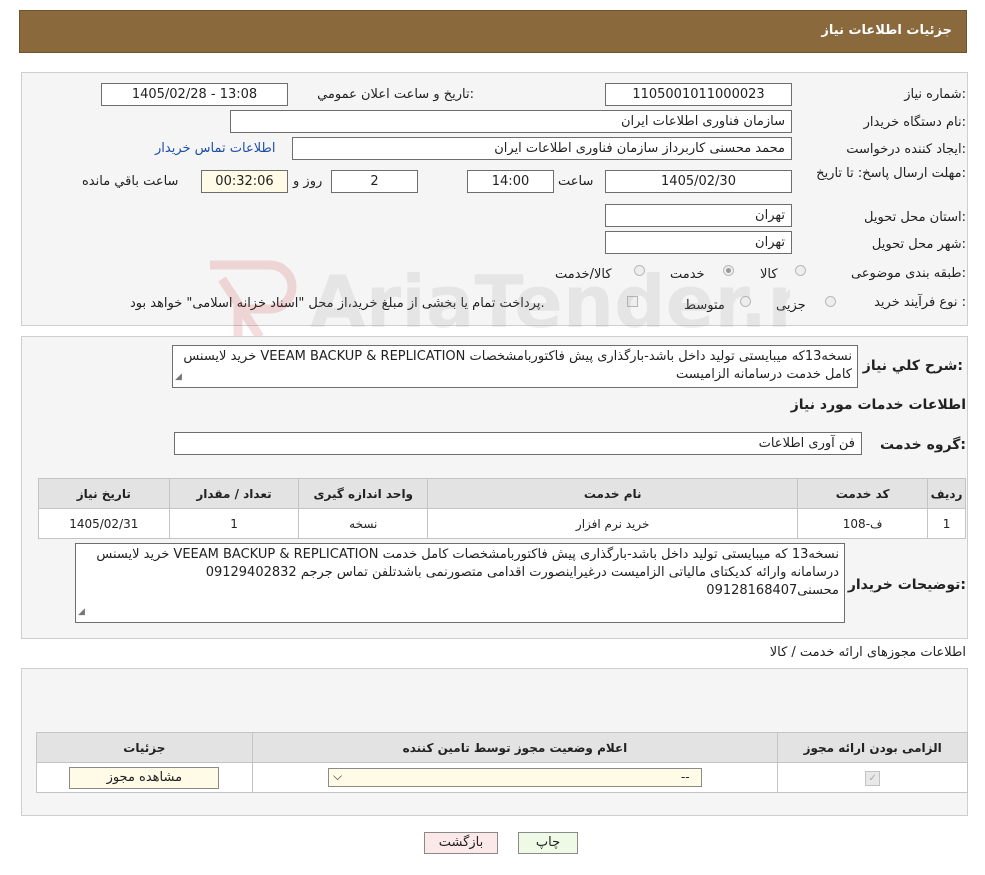 The height and width of the screenshot is (875, 985). What do you see at coordinates (867, 652) in the screenshot?
I see `permits-title: اطلاعات مجوزهای ارائه خدمت / کالا` at bounding box center [867, 652].